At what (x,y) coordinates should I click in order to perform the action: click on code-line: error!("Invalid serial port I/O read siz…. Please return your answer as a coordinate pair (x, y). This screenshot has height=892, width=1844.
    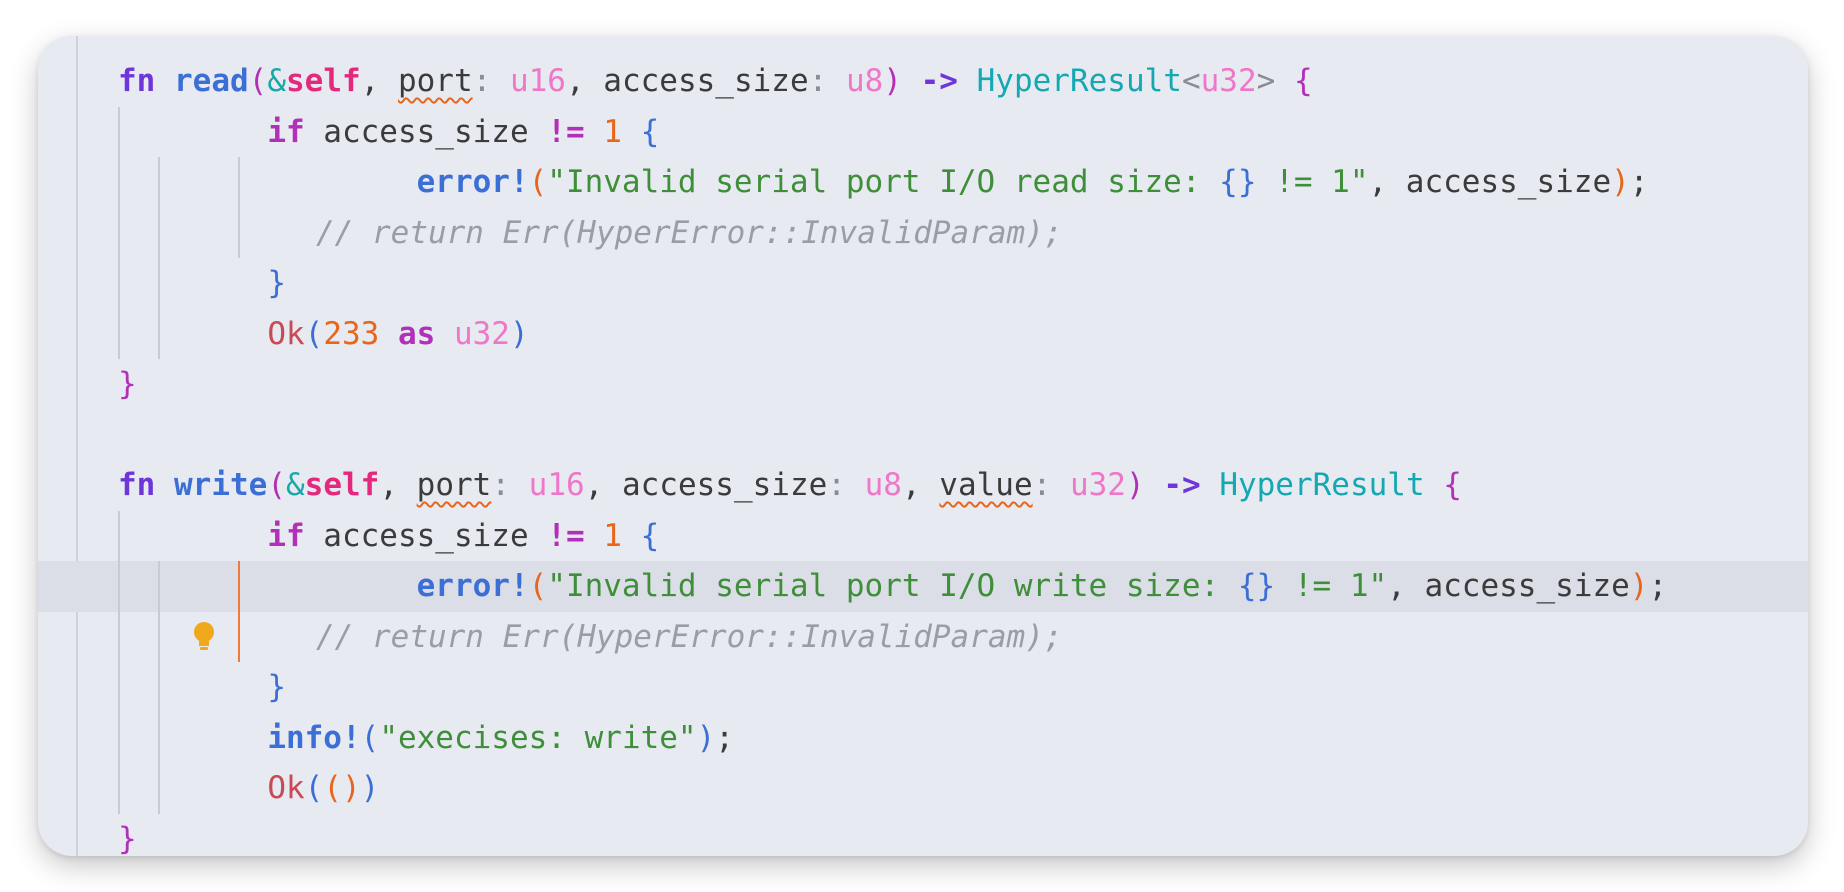
    Looking at the image, I should click on (923, 182).